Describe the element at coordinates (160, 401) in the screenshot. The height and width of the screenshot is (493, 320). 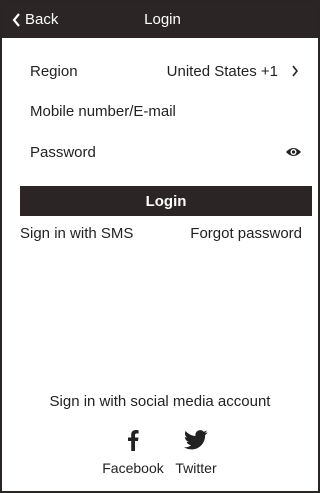
I see `social-login-title: Sign in with social media account` at that location.